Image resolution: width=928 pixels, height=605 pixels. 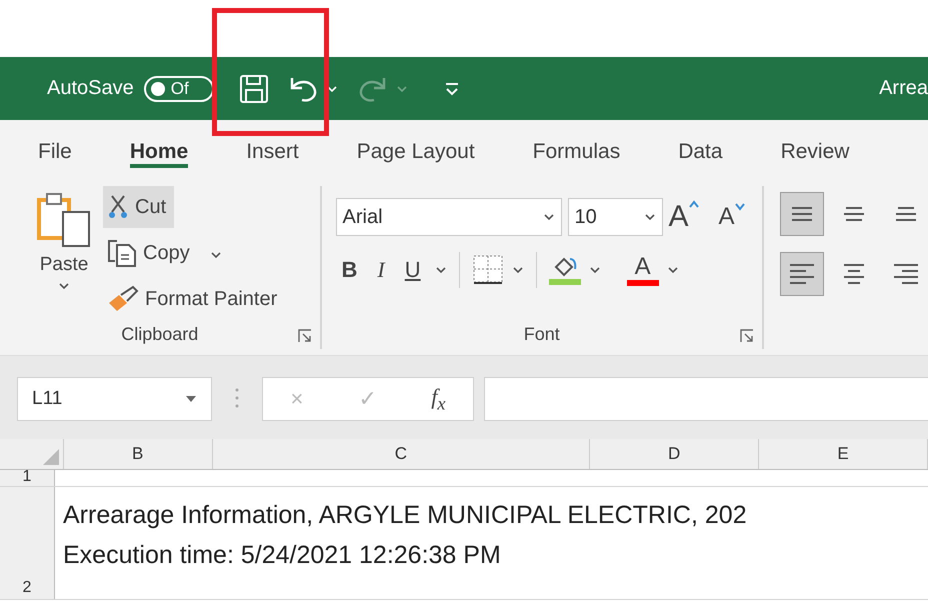 I want to click on align-left-button, so click(x=802, y=274).